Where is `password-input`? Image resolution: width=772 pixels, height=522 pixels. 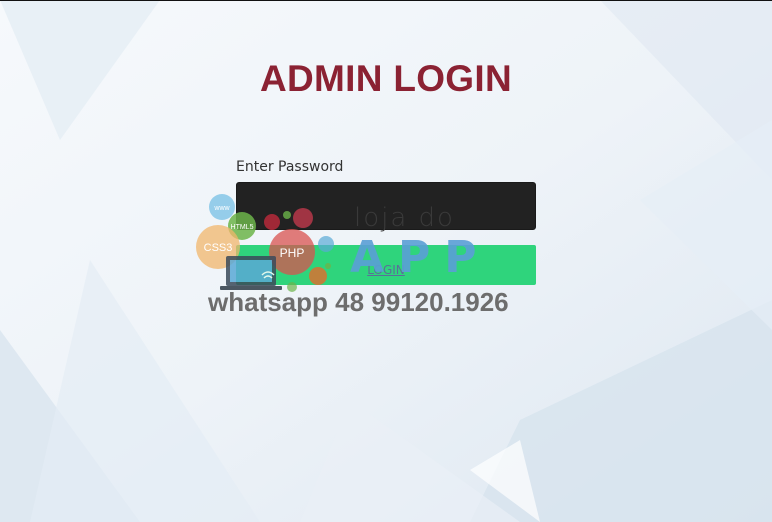 password-input is located at coordinates (386, 206).